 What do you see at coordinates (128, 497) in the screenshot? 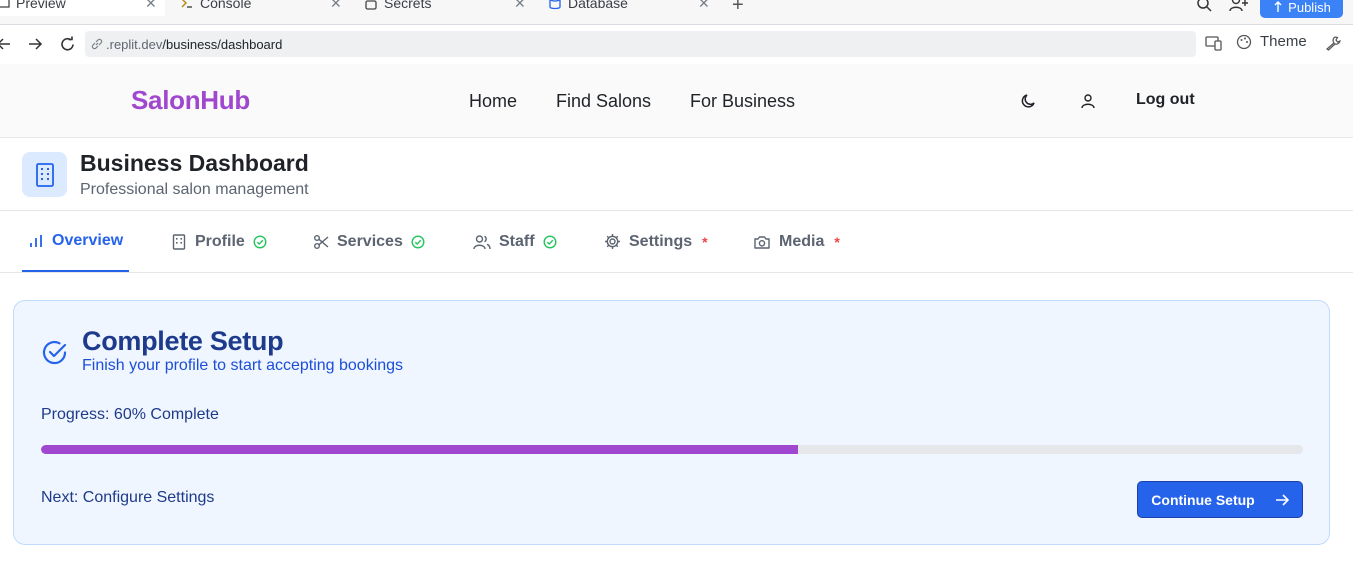
I see `next-step-label: Next: Configure Settings` at bounding box center [128, 497].